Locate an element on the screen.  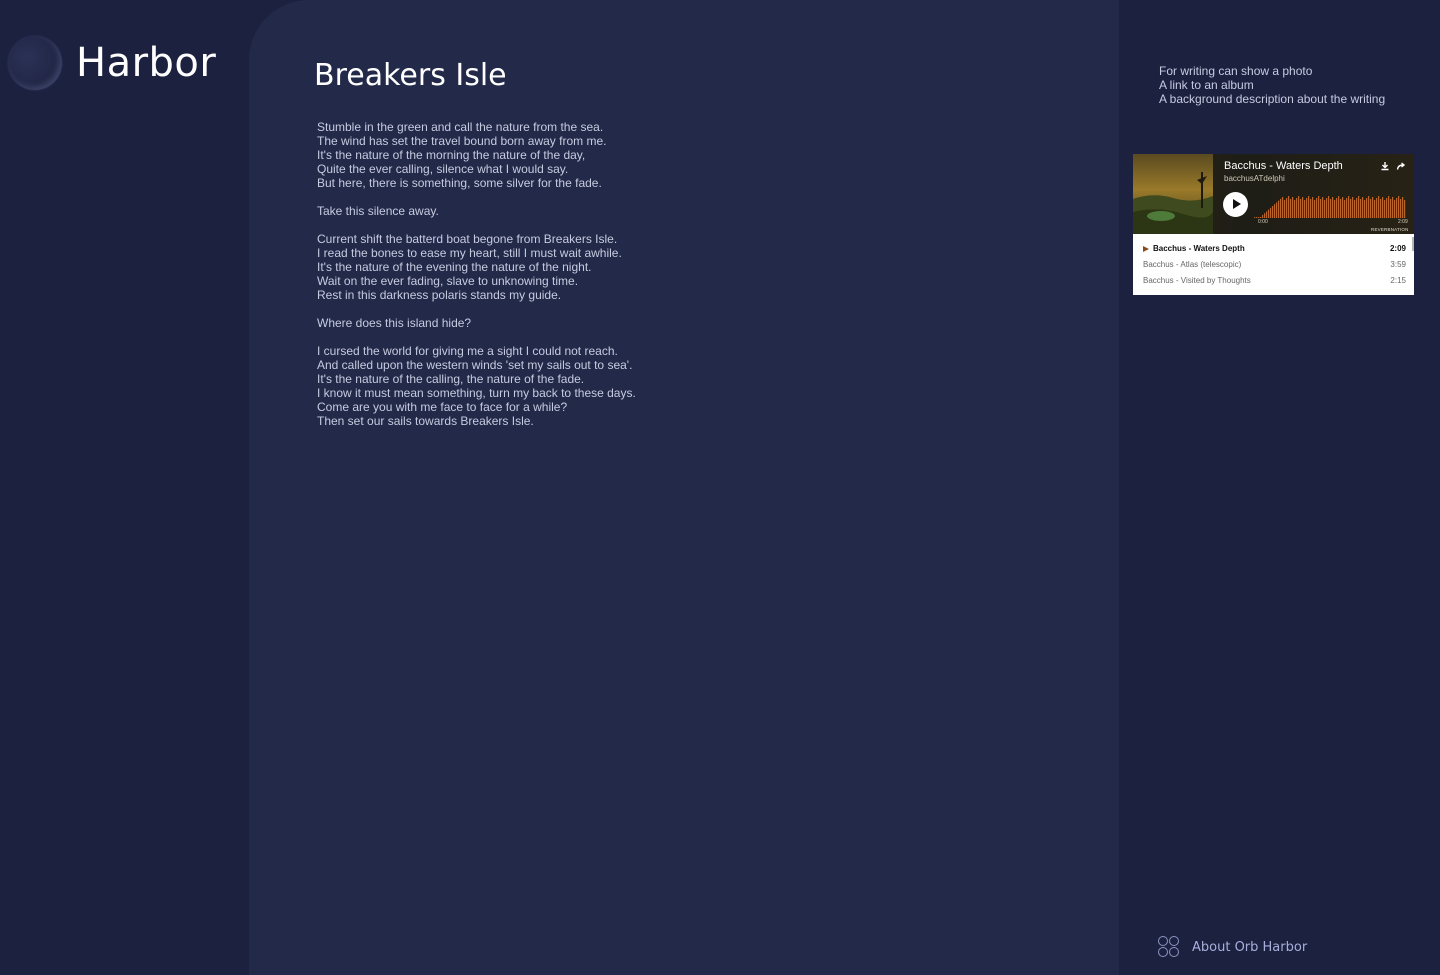
moon-logo-icon is located at coordinates (35, 63).